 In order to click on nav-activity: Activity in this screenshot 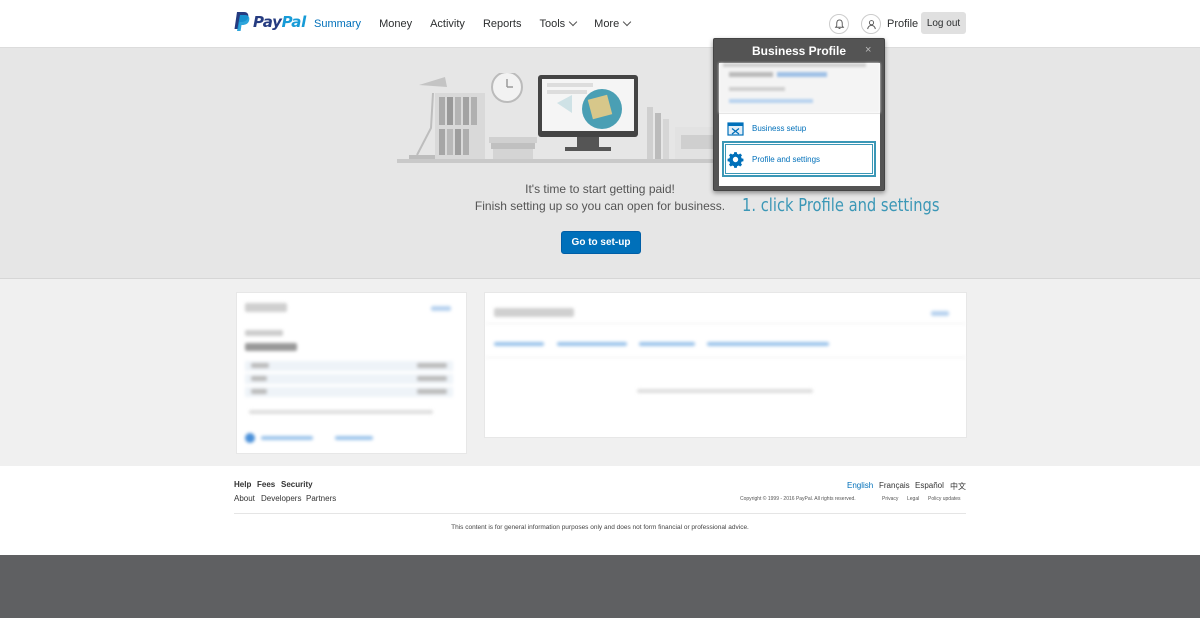, I will do `click(447, 24)`.